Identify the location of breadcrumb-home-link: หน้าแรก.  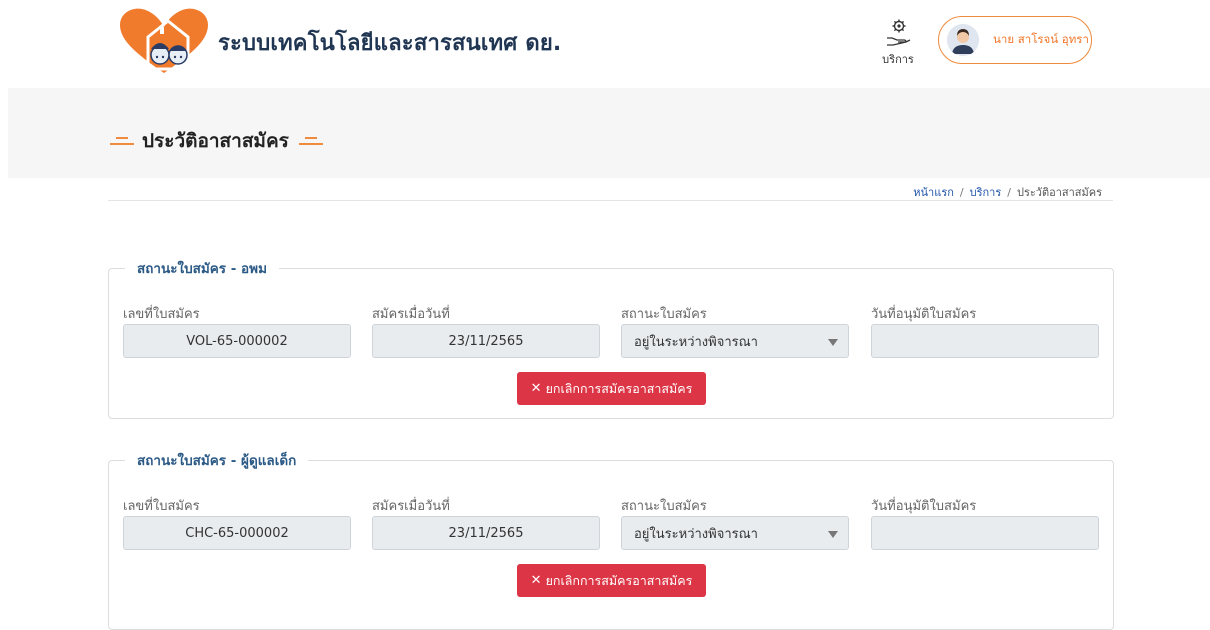
(933, 192).